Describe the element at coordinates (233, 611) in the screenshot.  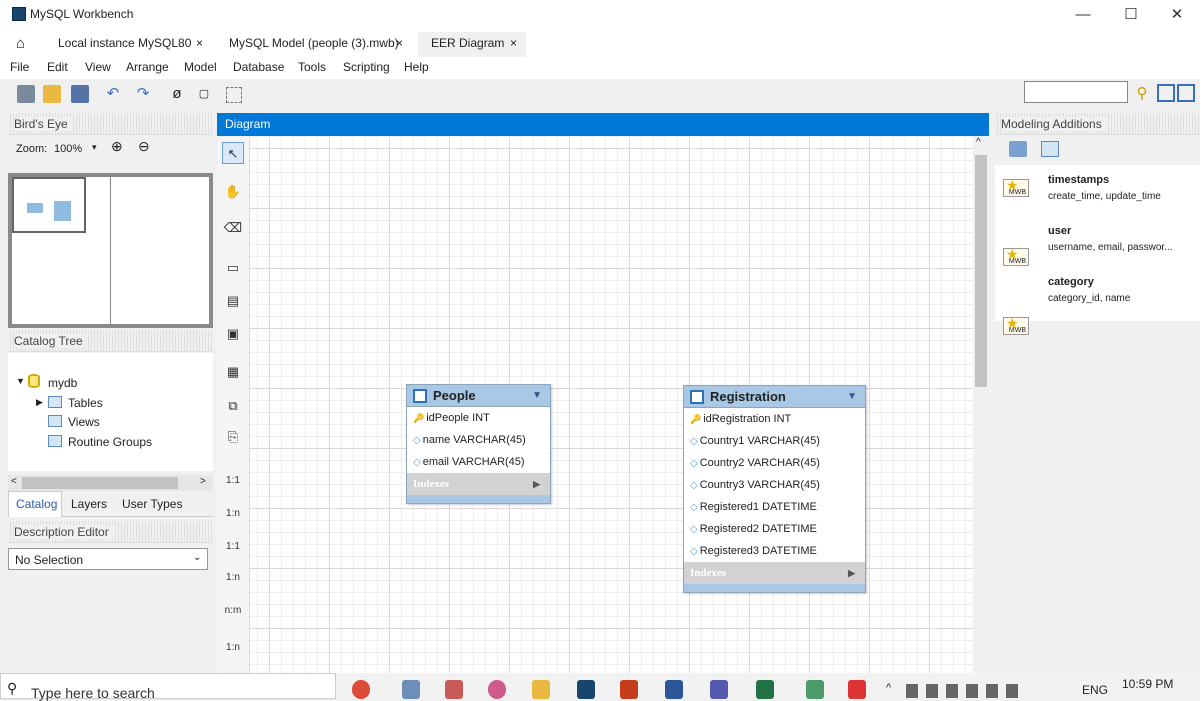
I see `relationship-n-m-icon: n:m` at that location.